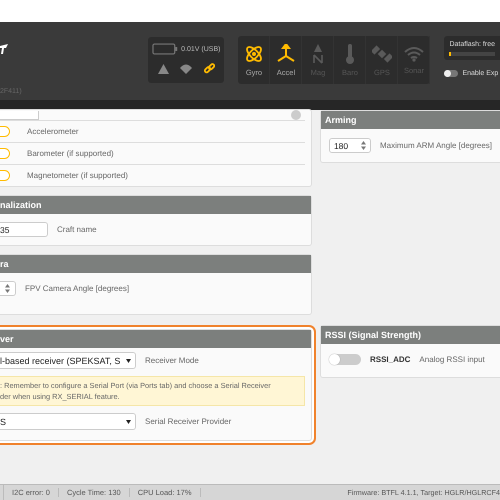 The height and width of the screenshot is (500, 500). Describe the element at coordinates (344, 359) in the screenshot. I see `rssi-toggle` at that location.